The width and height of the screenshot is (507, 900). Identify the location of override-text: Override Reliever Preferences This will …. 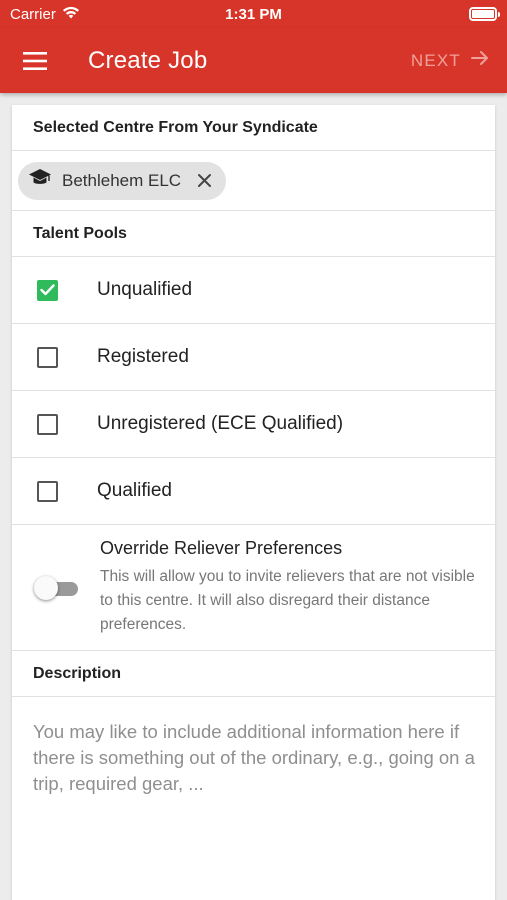
(290, 587).